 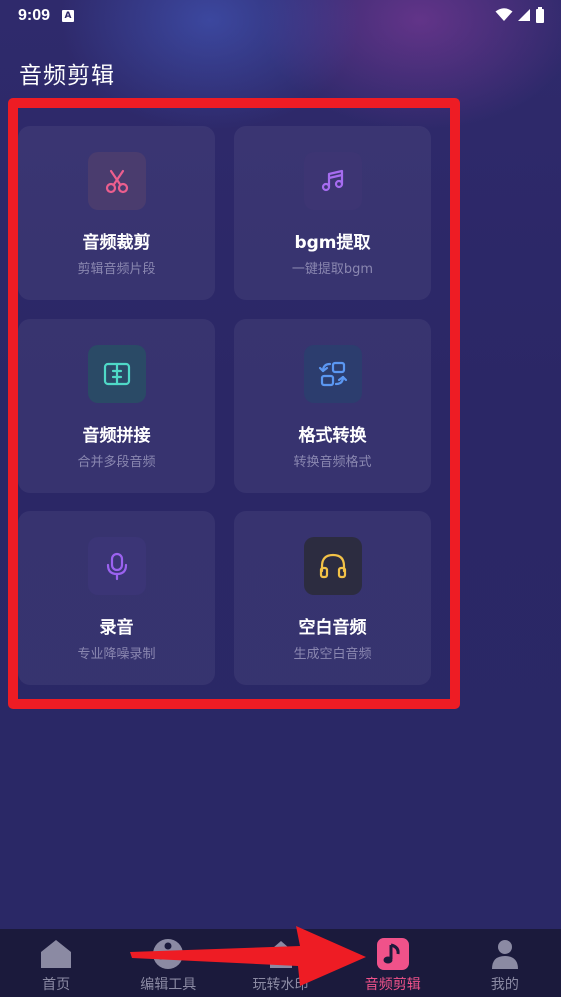 I want to click on nav-label: 音频剪辑, so click(x=392, y=985).